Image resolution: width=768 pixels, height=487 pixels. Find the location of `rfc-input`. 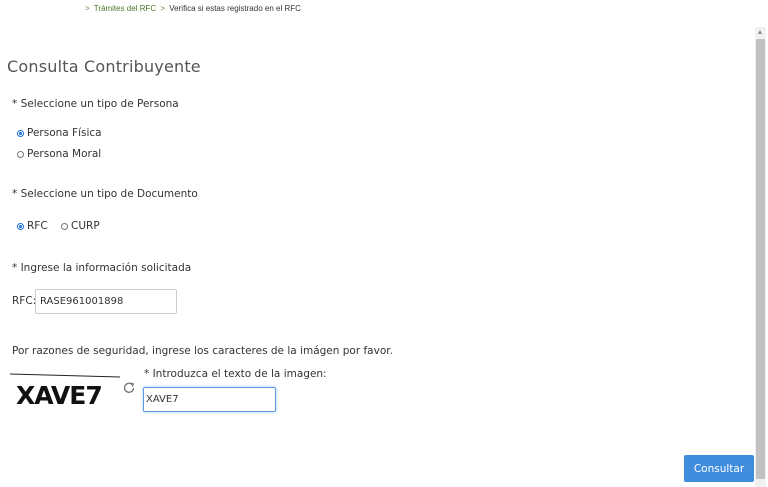

rfc-input is located at coordinates (106, 301).